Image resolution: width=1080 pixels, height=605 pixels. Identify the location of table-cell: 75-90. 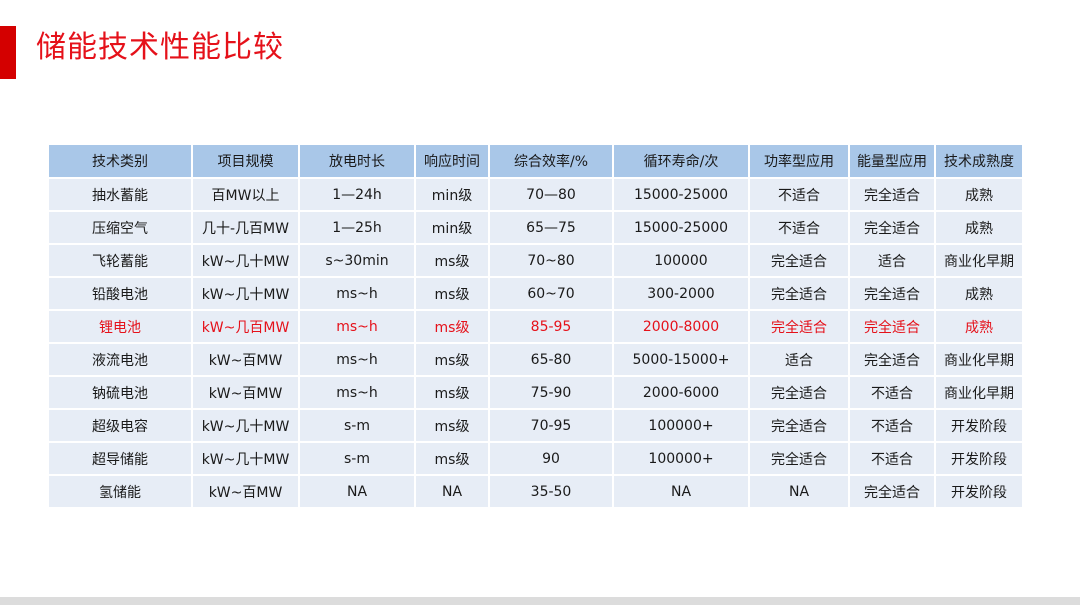
(551, 392).